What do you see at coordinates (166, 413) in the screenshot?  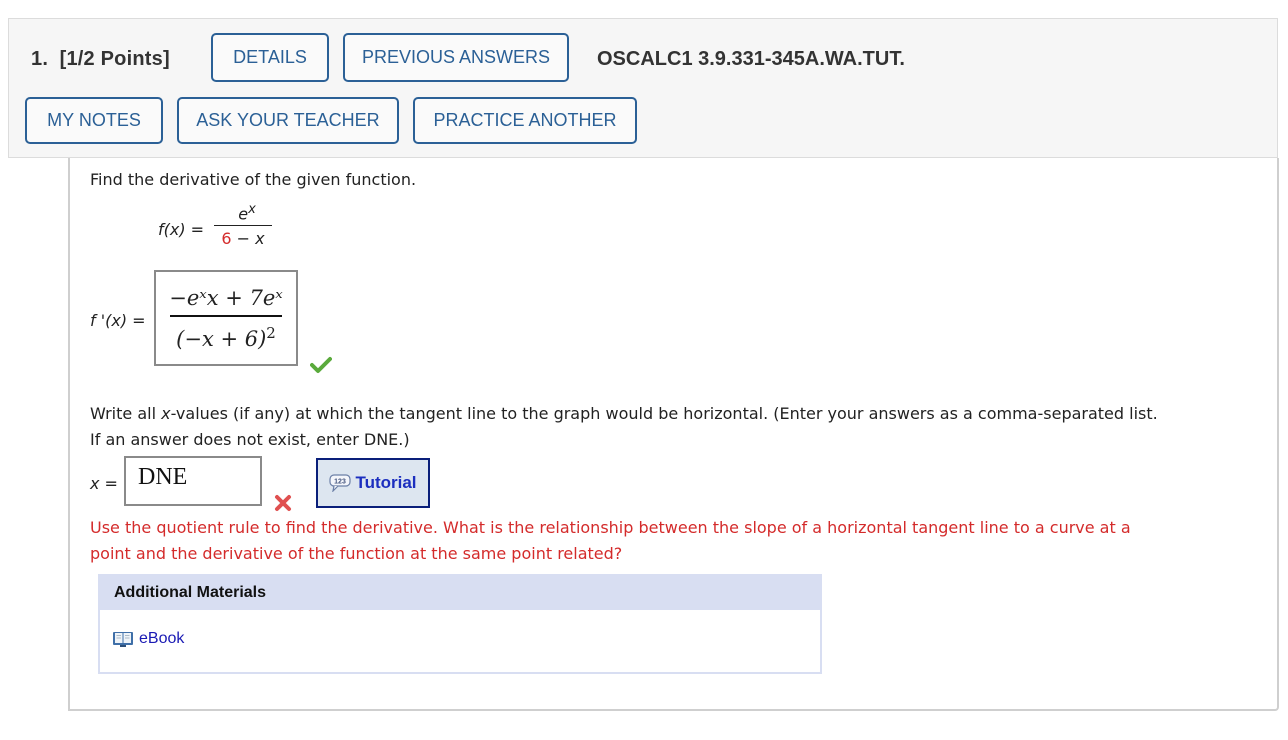 I see `prompt-variable: x` at bounding box center [166, 413].